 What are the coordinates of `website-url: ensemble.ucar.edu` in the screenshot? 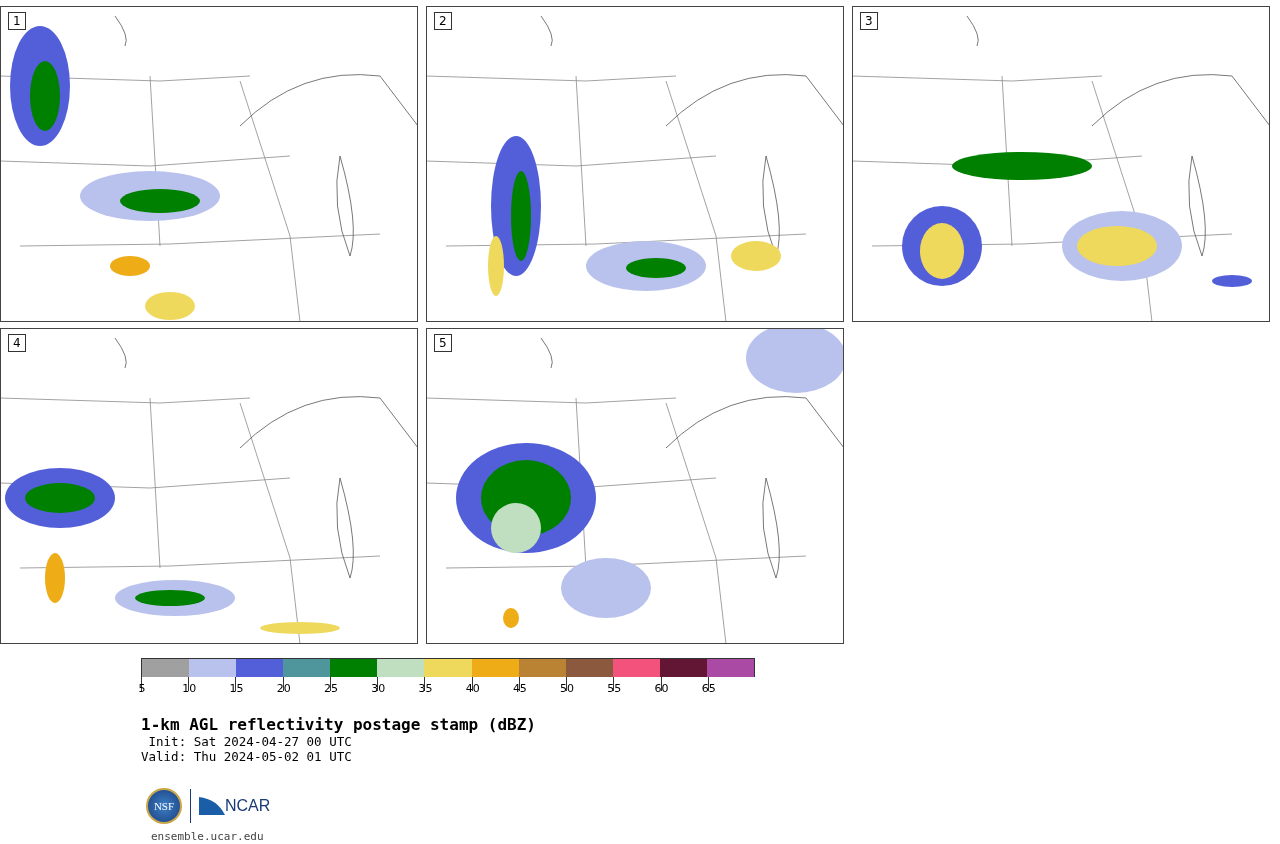 It's located at (208, 836).